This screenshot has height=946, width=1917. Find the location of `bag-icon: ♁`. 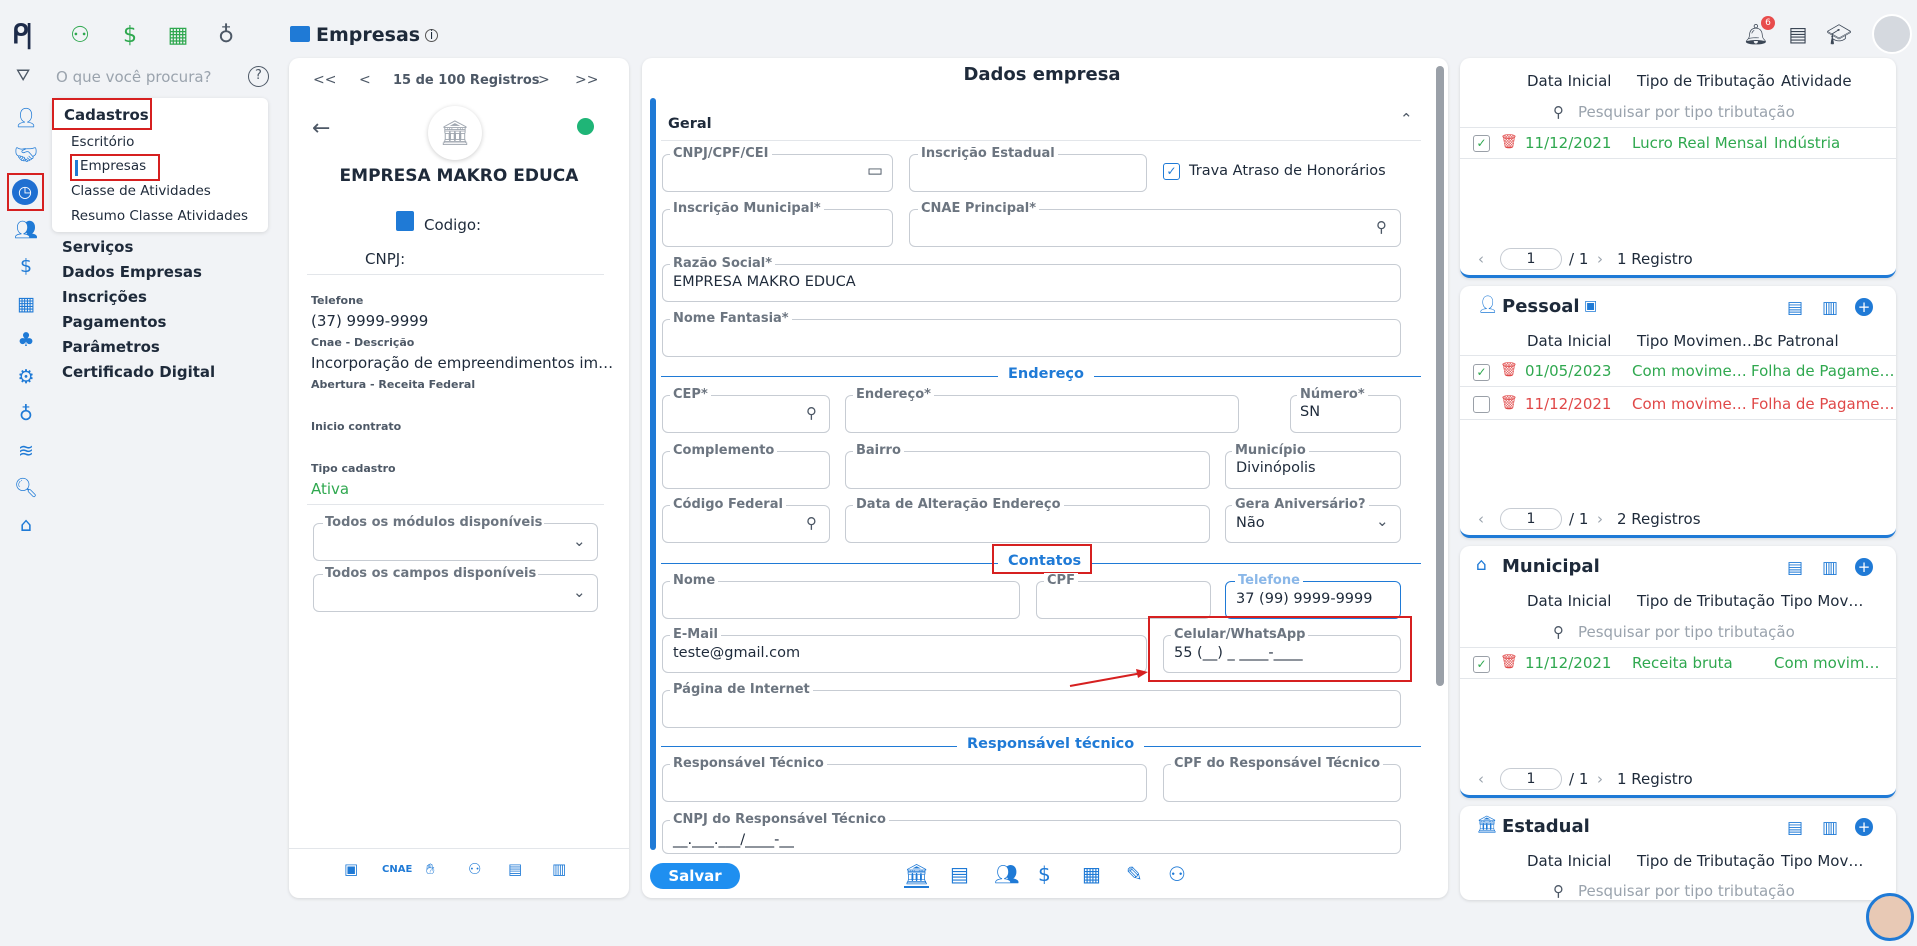

bag-icon: ♁ is located at coordinates (26, 414).